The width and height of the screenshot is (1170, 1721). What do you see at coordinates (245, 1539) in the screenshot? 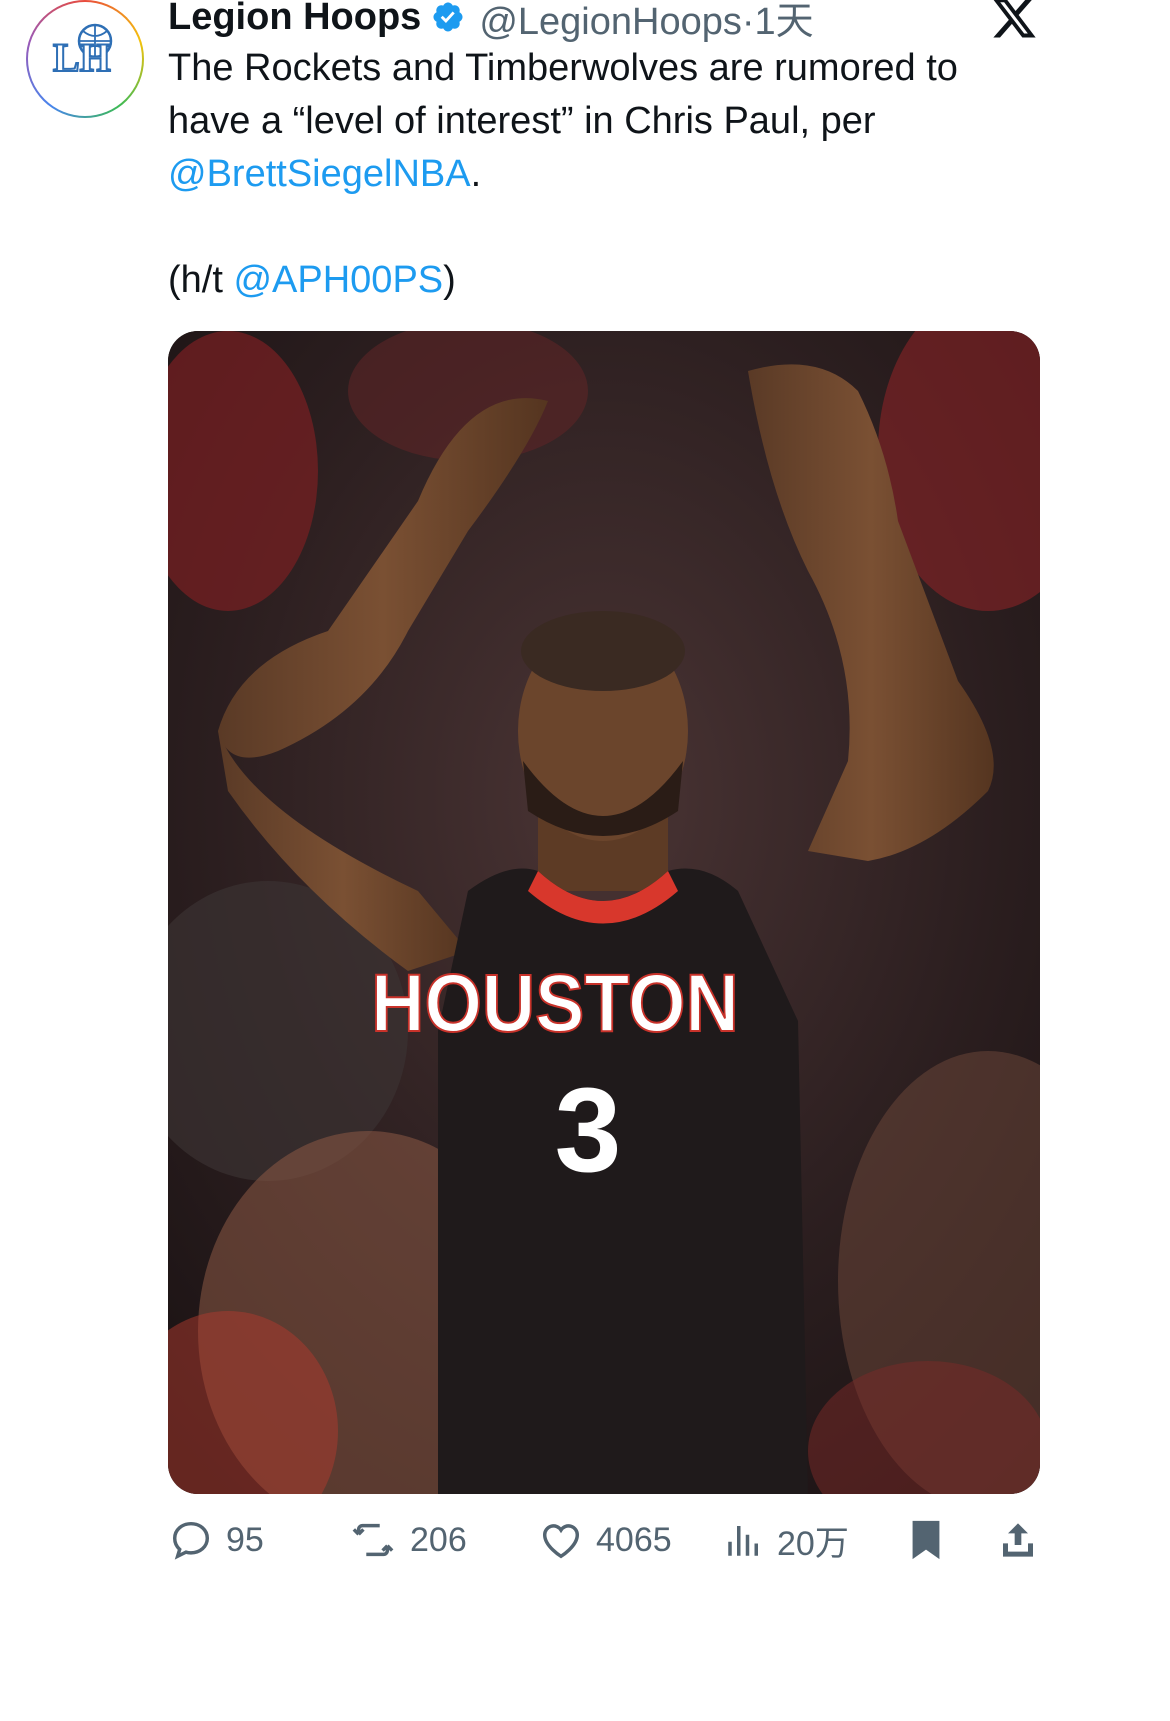
I see `reply-count: 95` at bounding box center [245, 1539].